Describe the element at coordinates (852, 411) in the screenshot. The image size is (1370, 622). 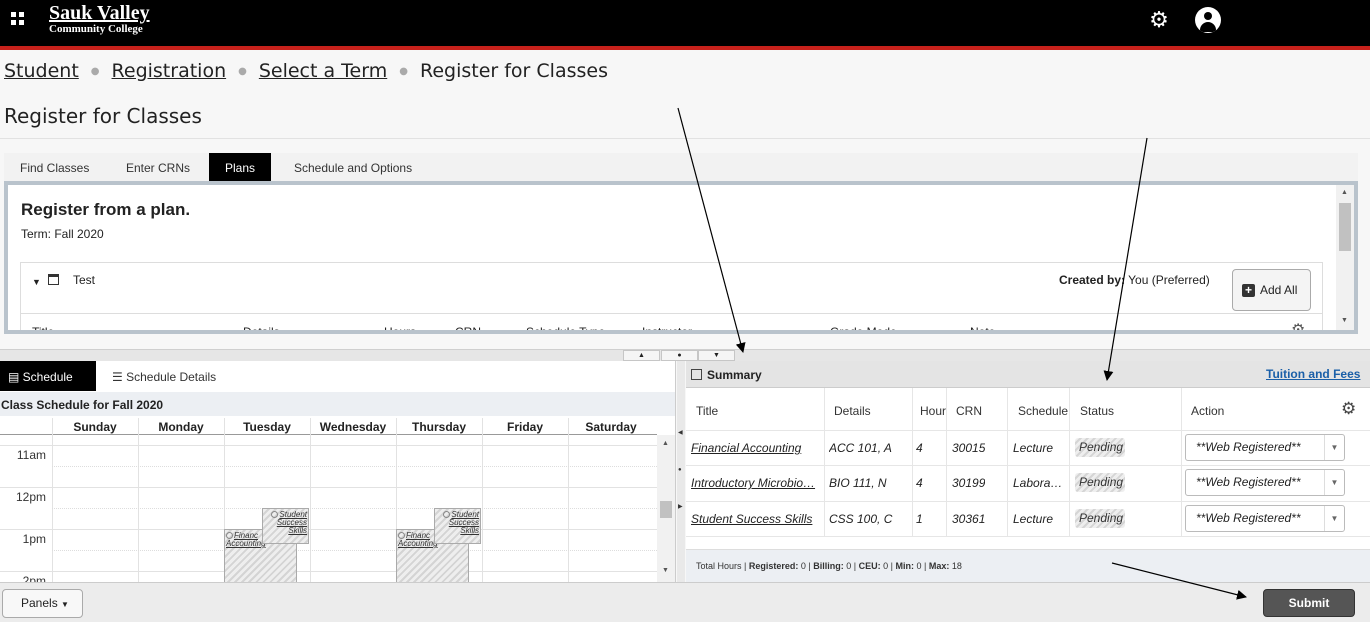
I see `summary-col-details: Details` at that location.